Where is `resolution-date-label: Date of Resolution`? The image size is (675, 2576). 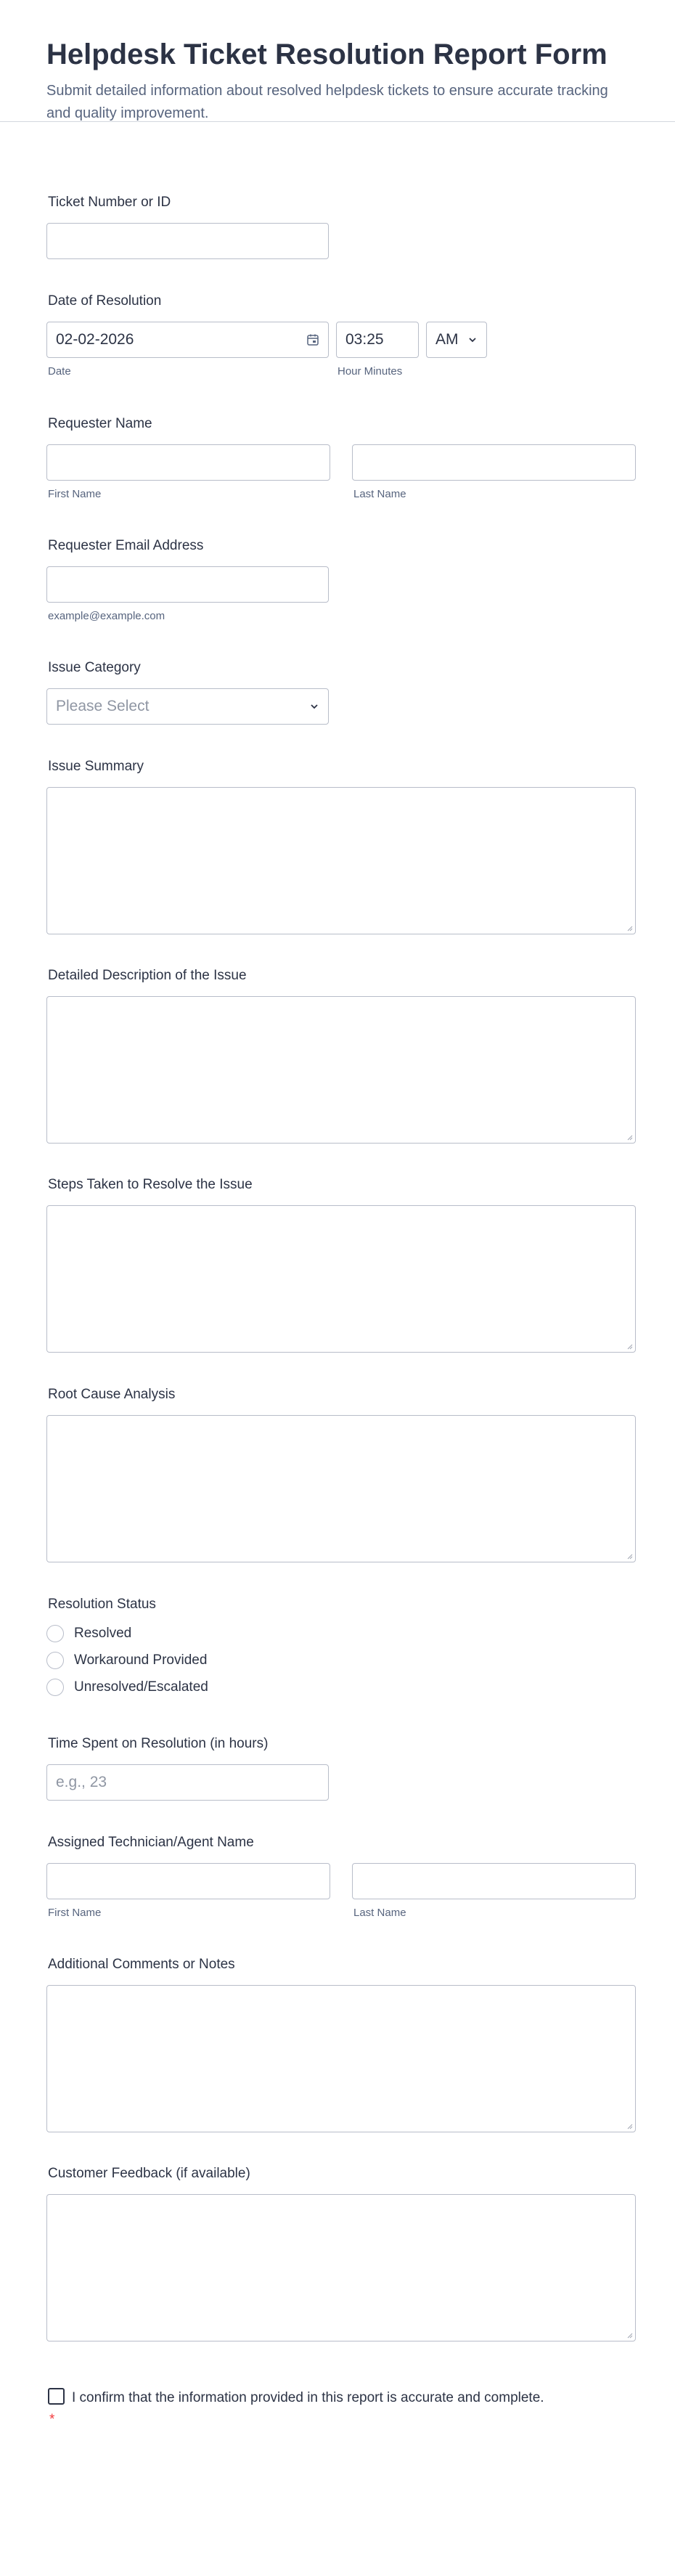
resolution-date-label: Date of Resolution is located at coordinates (105, 301).